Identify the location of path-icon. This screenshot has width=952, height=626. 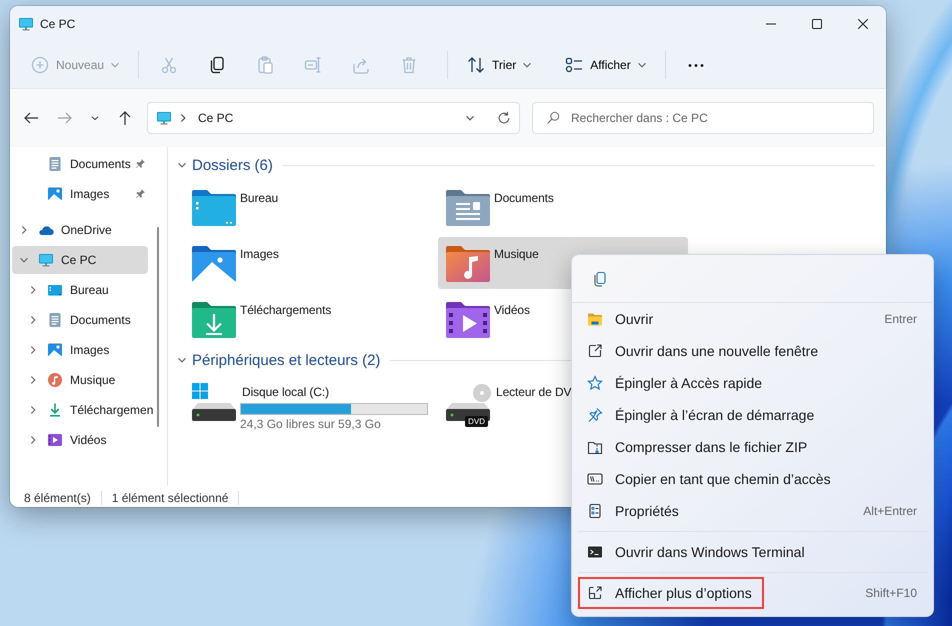
(595, 479).